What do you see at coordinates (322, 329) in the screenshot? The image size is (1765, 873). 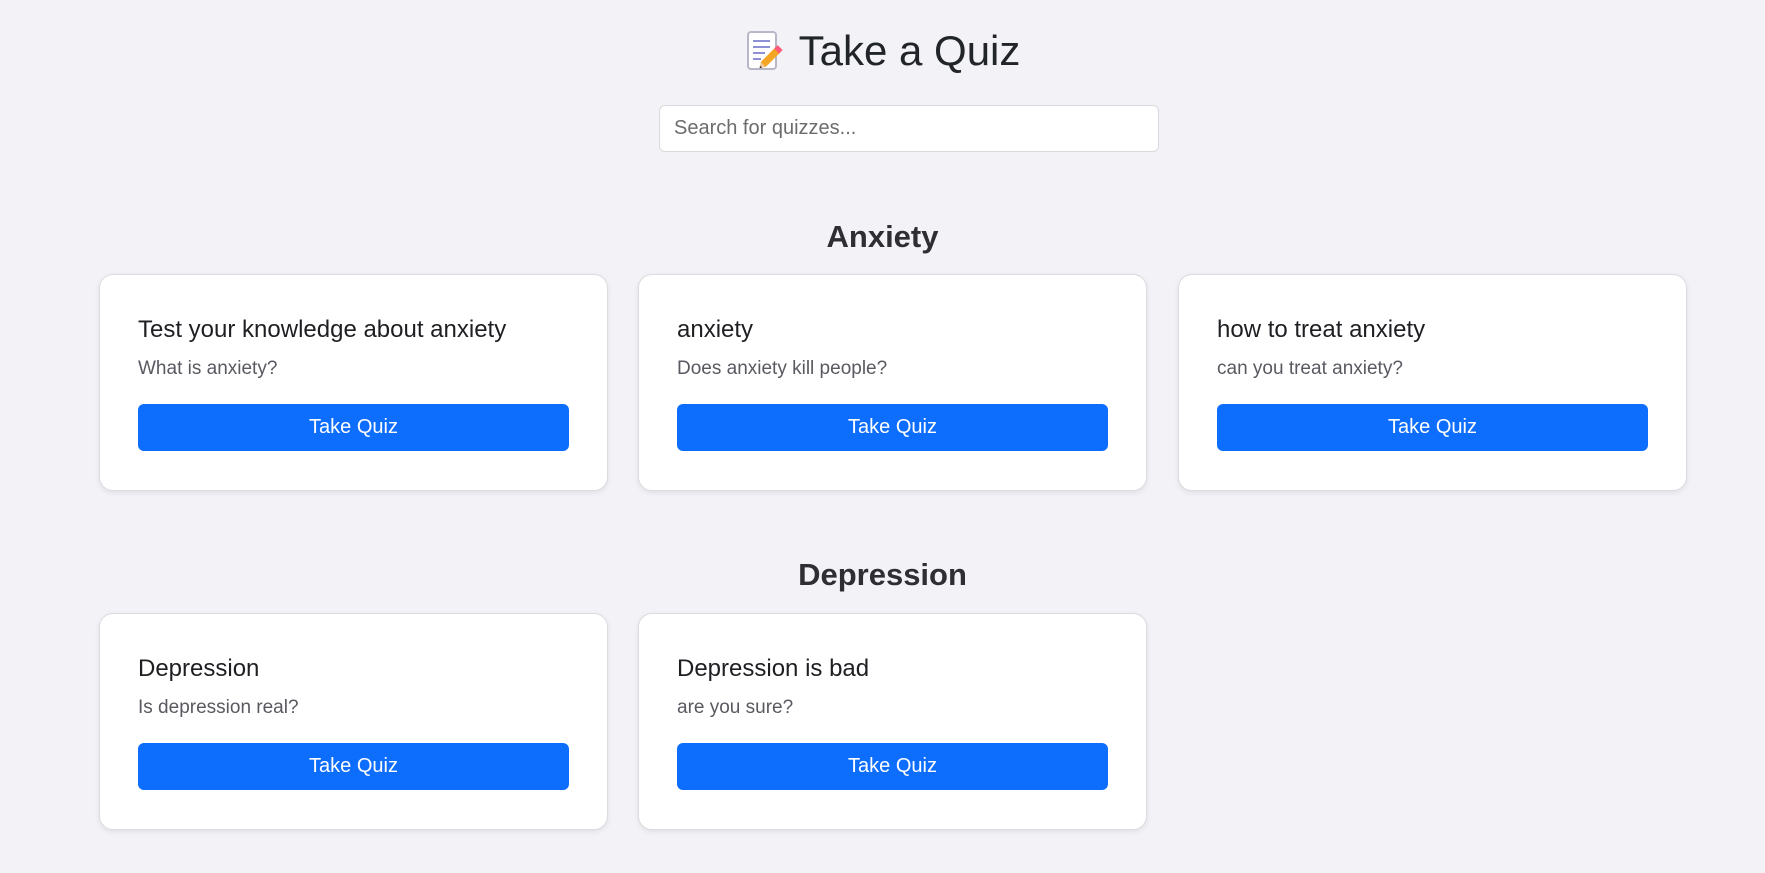 I see `quiz-card-title: Test your knowledge about anxiety` at bounding box center [322, 329].